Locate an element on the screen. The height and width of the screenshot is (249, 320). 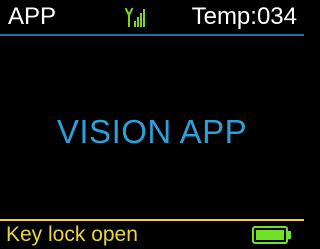
app-title: VISION APP is located at coordinates (152, 131).